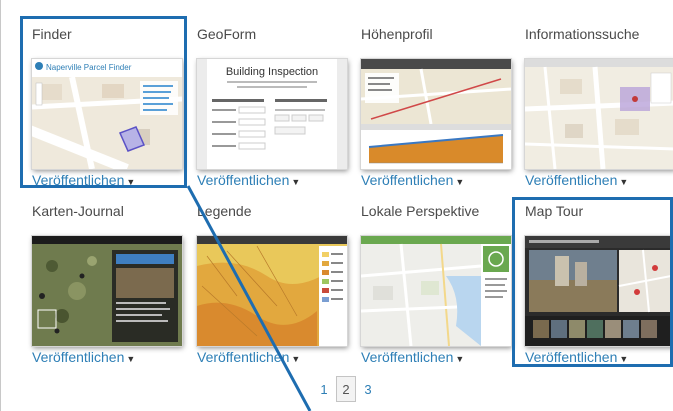 The image size is (673, 411). I want to click on tile-title: Höhenprofil, so click(397, 34).